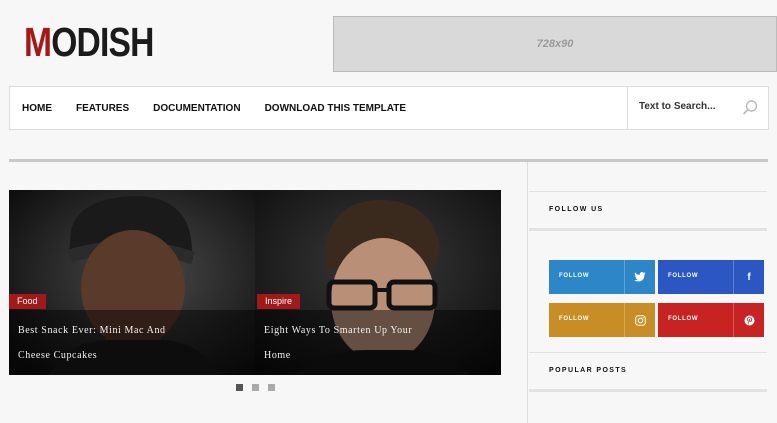 The height and width of the screenshot is (423, 777). What do you see at coordinates (388, 160) in the screenshot?
I see `content-divider` at bounding box center [388, 160].